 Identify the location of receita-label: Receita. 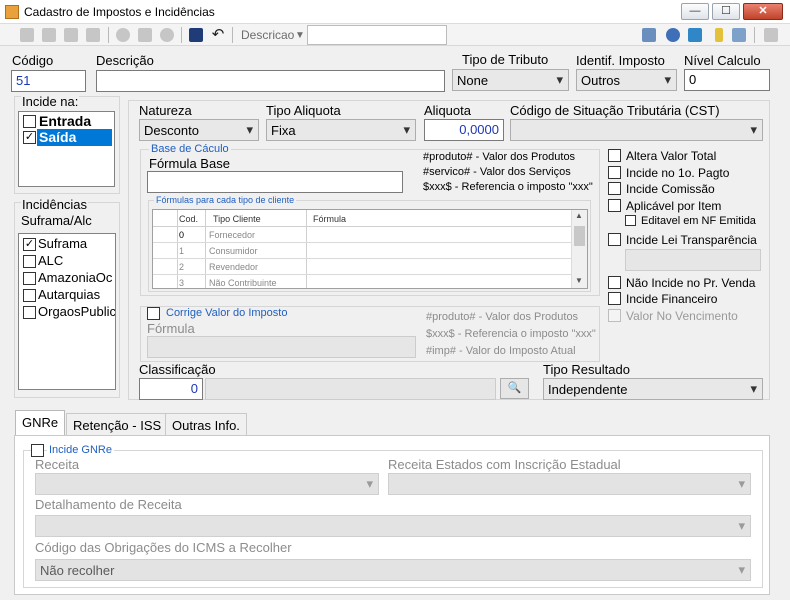
(57, 464).